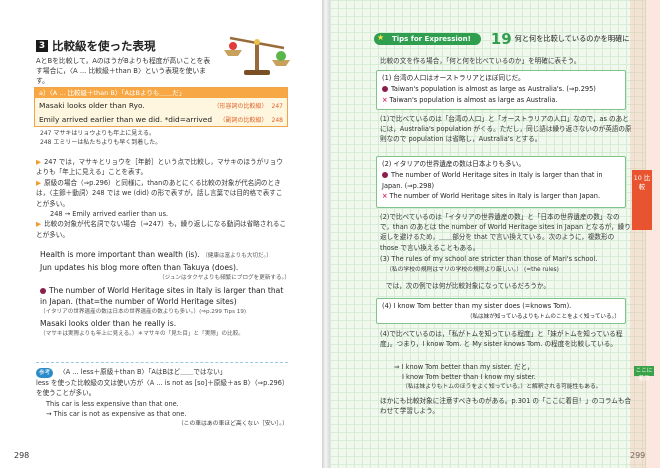  I want to click on example-number: 248, so click(277, 120).